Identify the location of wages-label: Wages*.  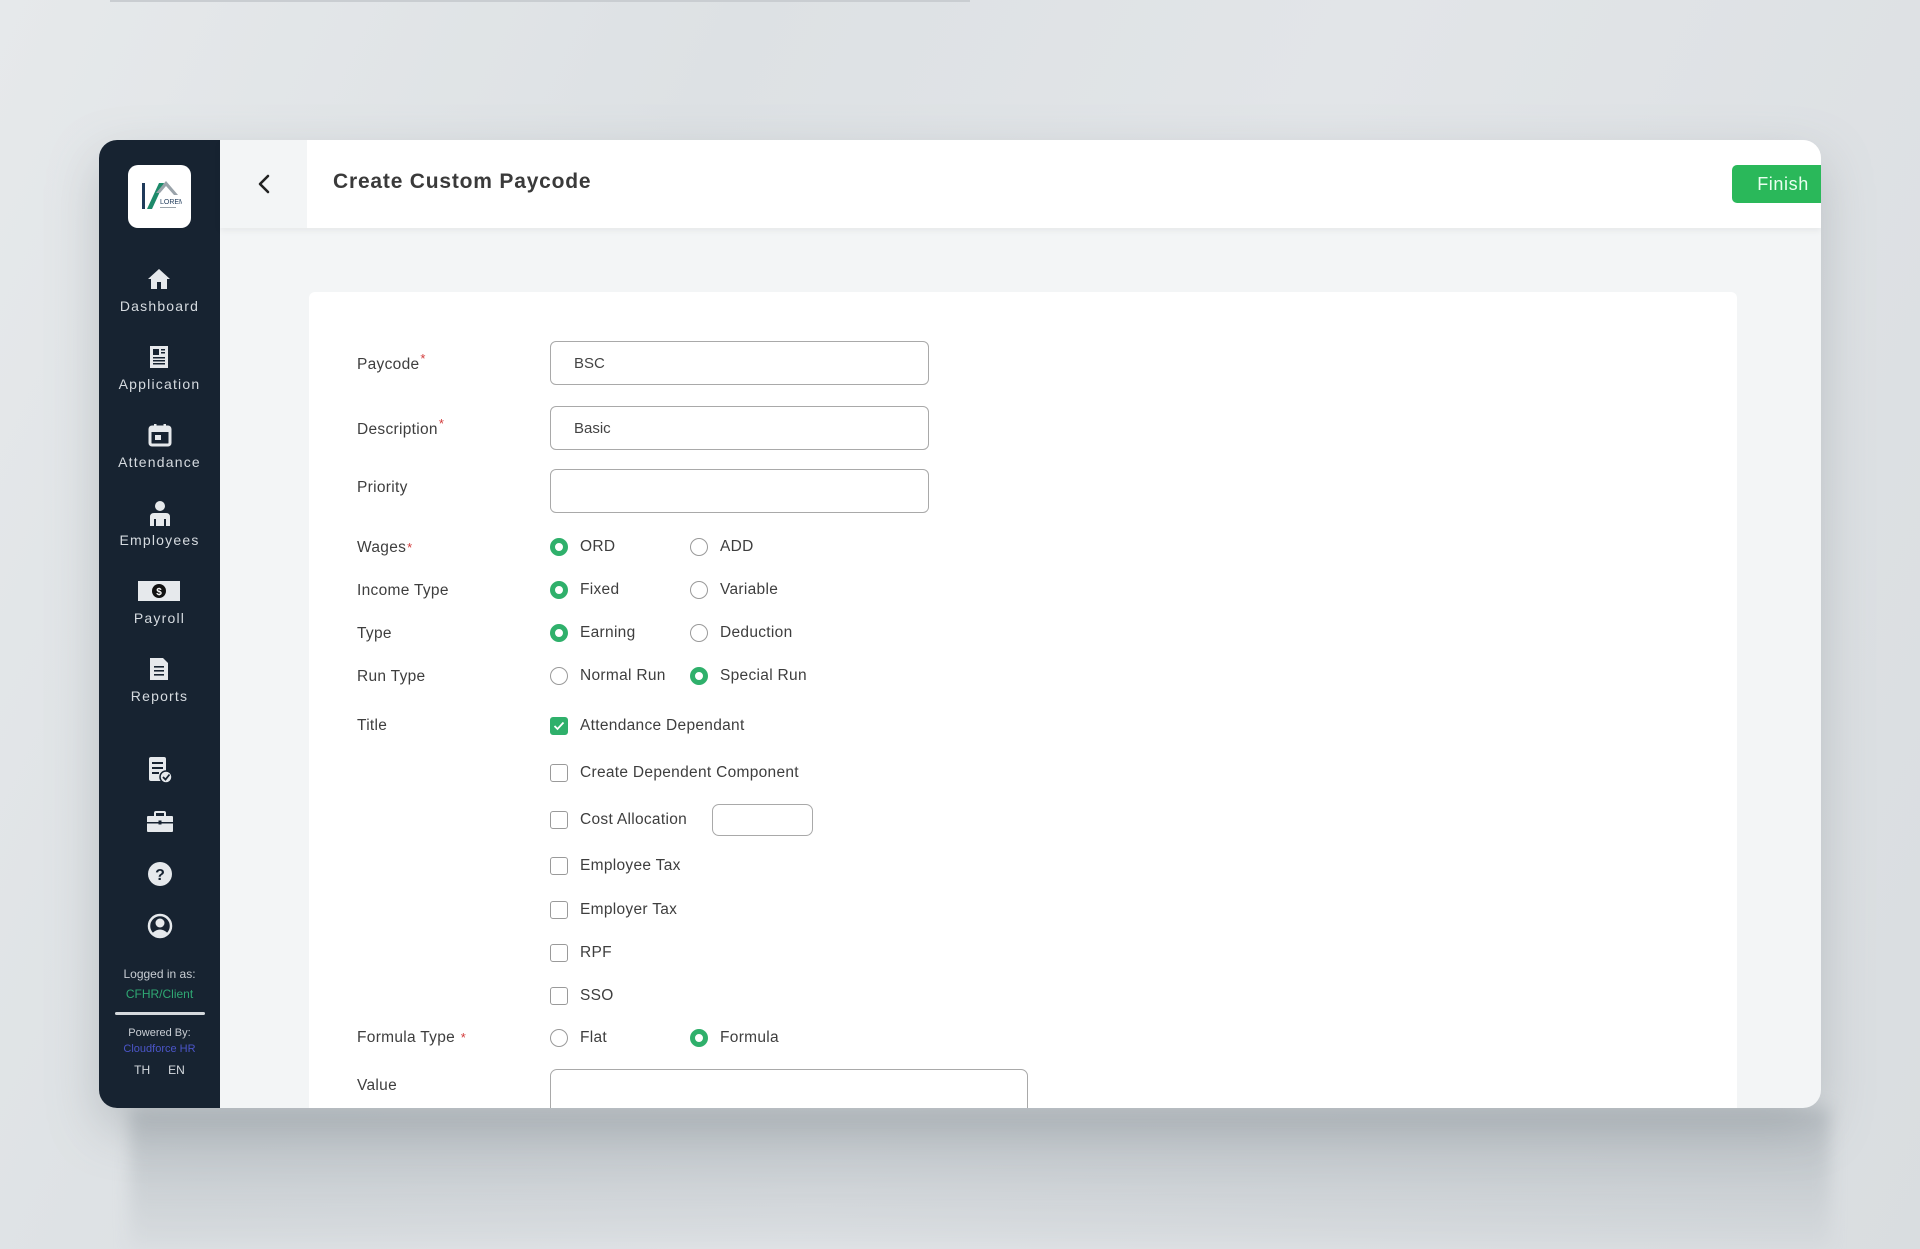
(385, 548).